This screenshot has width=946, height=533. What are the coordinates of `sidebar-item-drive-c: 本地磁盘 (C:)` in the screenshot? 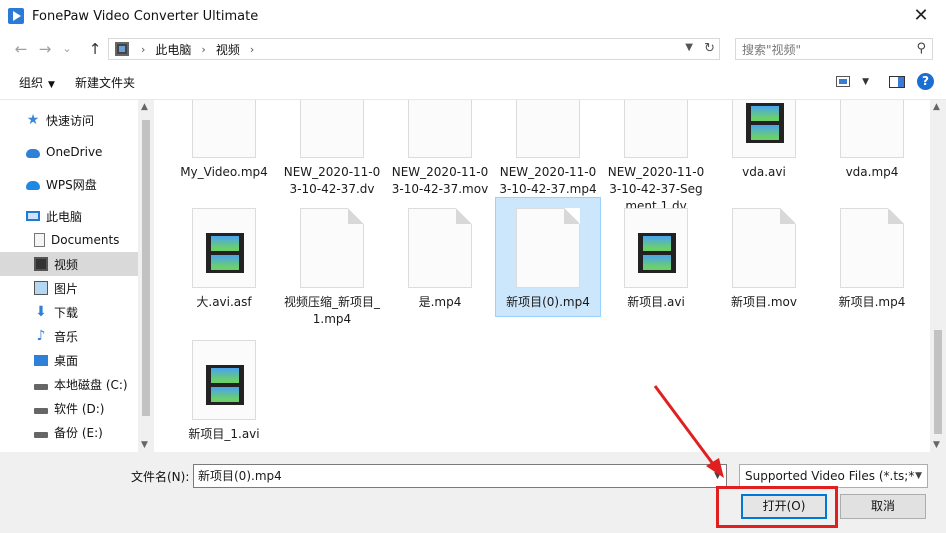 It's located at (69, 384).